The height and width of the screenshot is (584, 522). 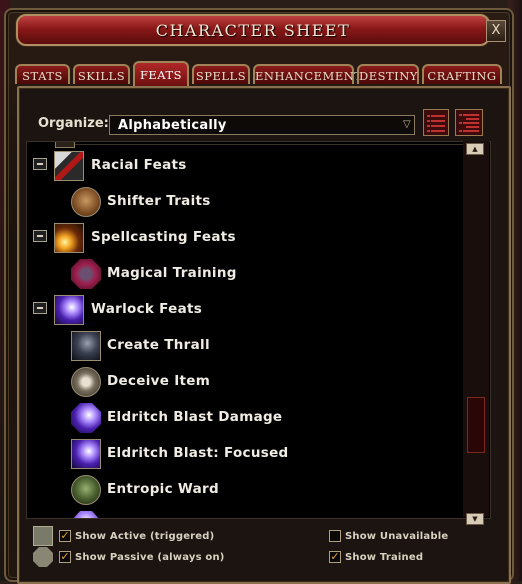 What do you see at coordinates (436, 122) in the screenshot?
I see `list-view-button` at bounding box center [436, 122].